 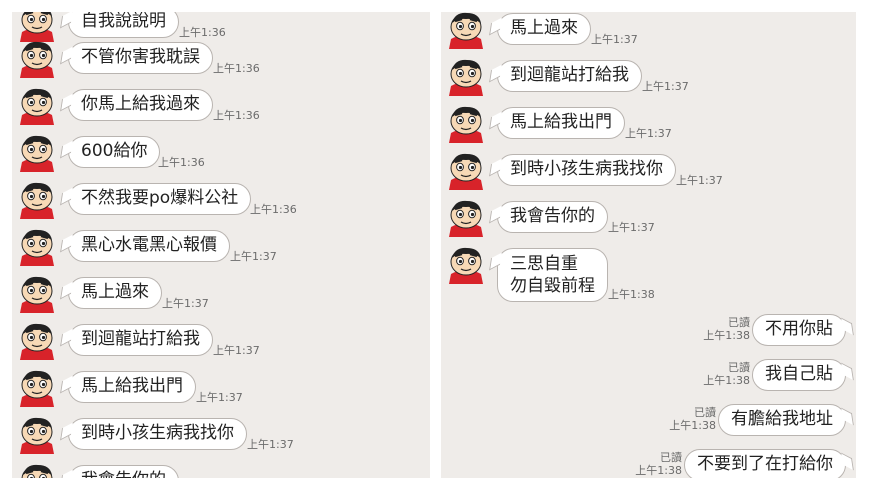 I want to click on message-row: 三思自重 勿自毀前程 上午1:38, so click(x=648, y=273).